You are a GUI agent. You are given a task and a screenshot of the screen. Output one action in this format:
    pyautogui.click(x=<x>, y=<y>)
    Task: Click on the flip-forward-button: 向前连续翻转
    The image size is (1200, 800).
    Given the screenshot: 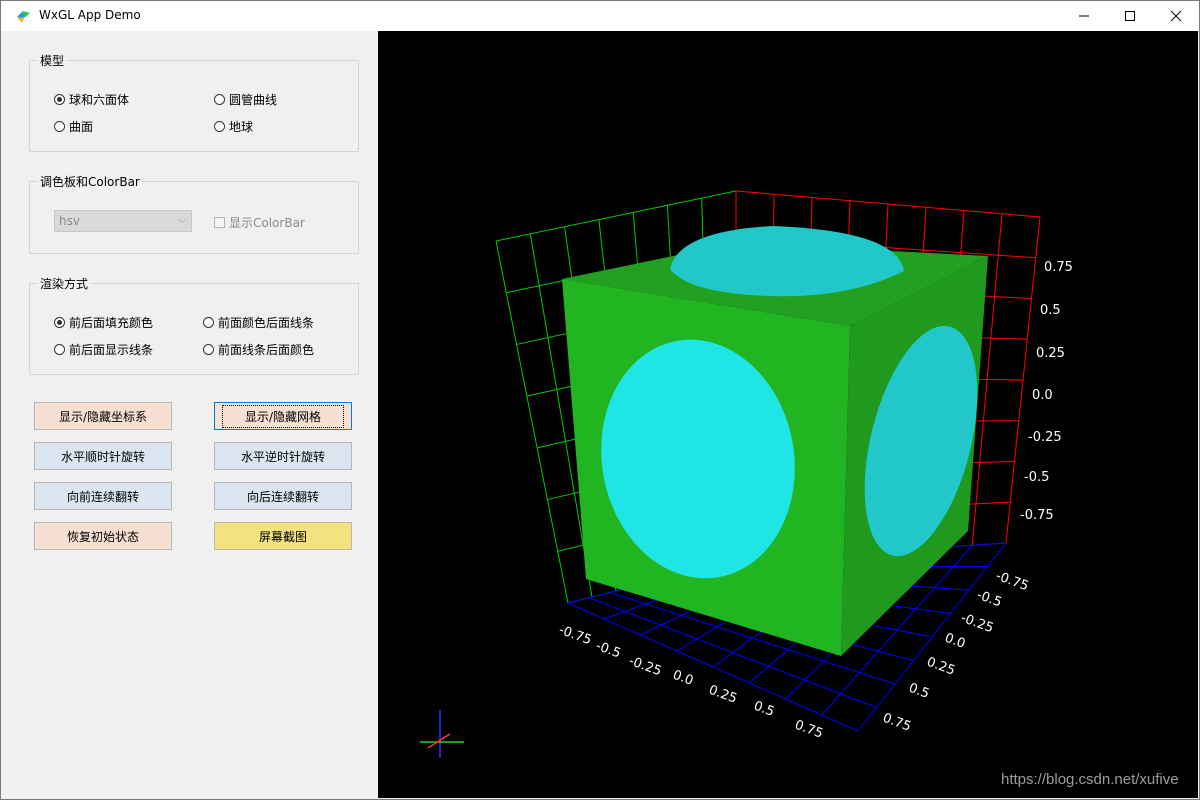 What is the action you would take?
    pyautogui.click(x=103, y=496)
    